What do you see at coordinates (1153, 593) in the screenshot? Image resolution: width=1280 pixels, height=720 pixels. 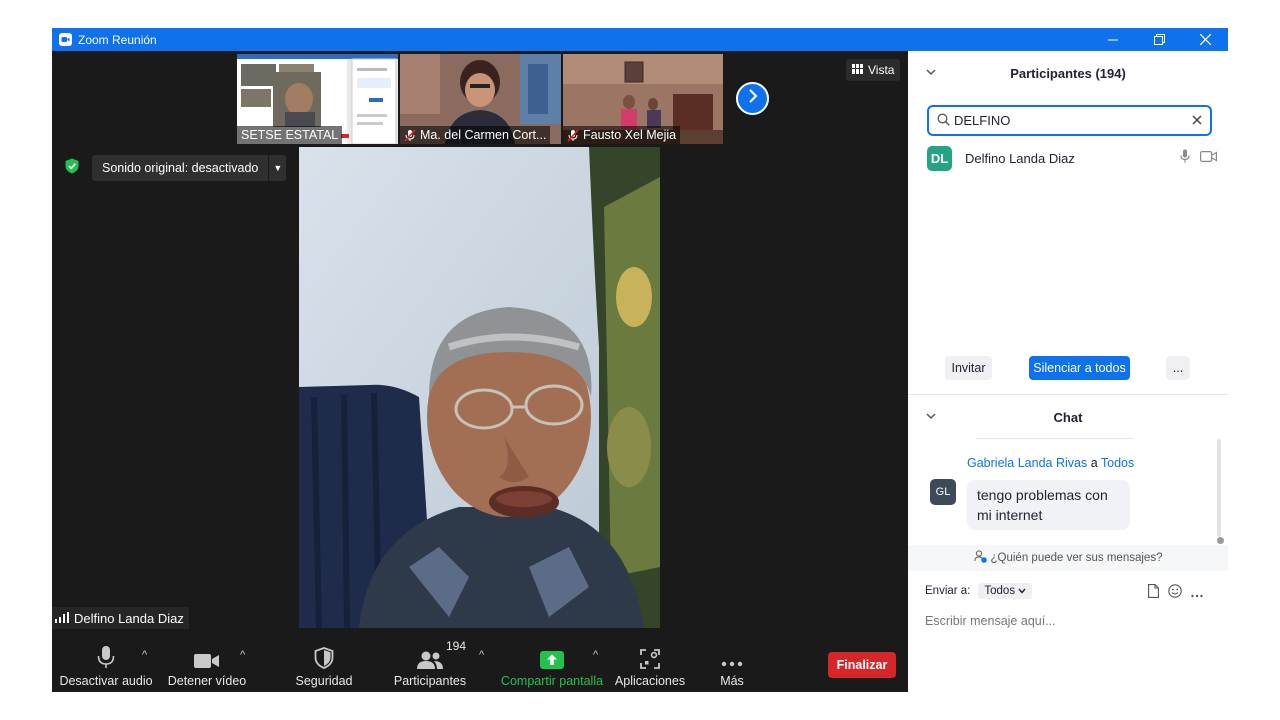 I see `file-icon` at bounding box center [1153, 593].